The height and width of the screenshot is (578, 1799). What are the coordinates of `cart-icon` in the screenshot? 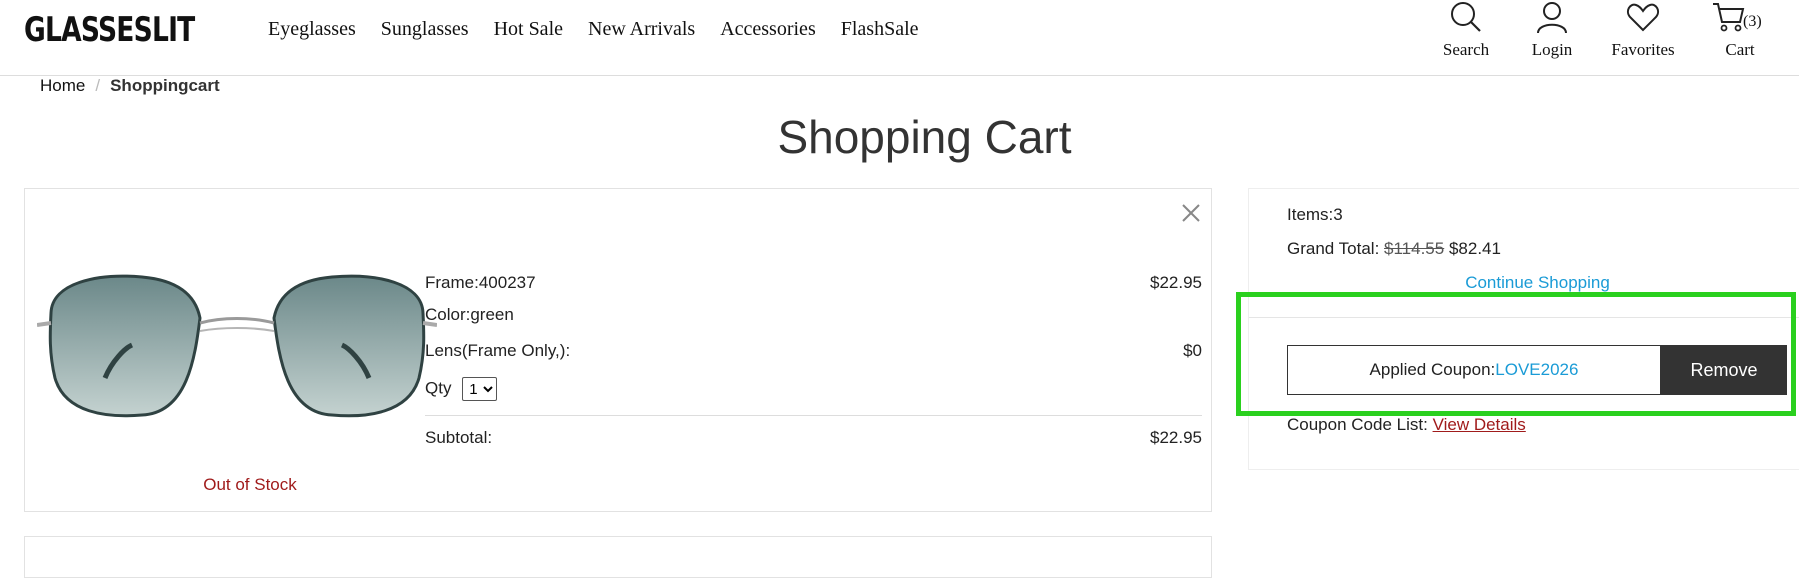 It's located at (1729, 17).